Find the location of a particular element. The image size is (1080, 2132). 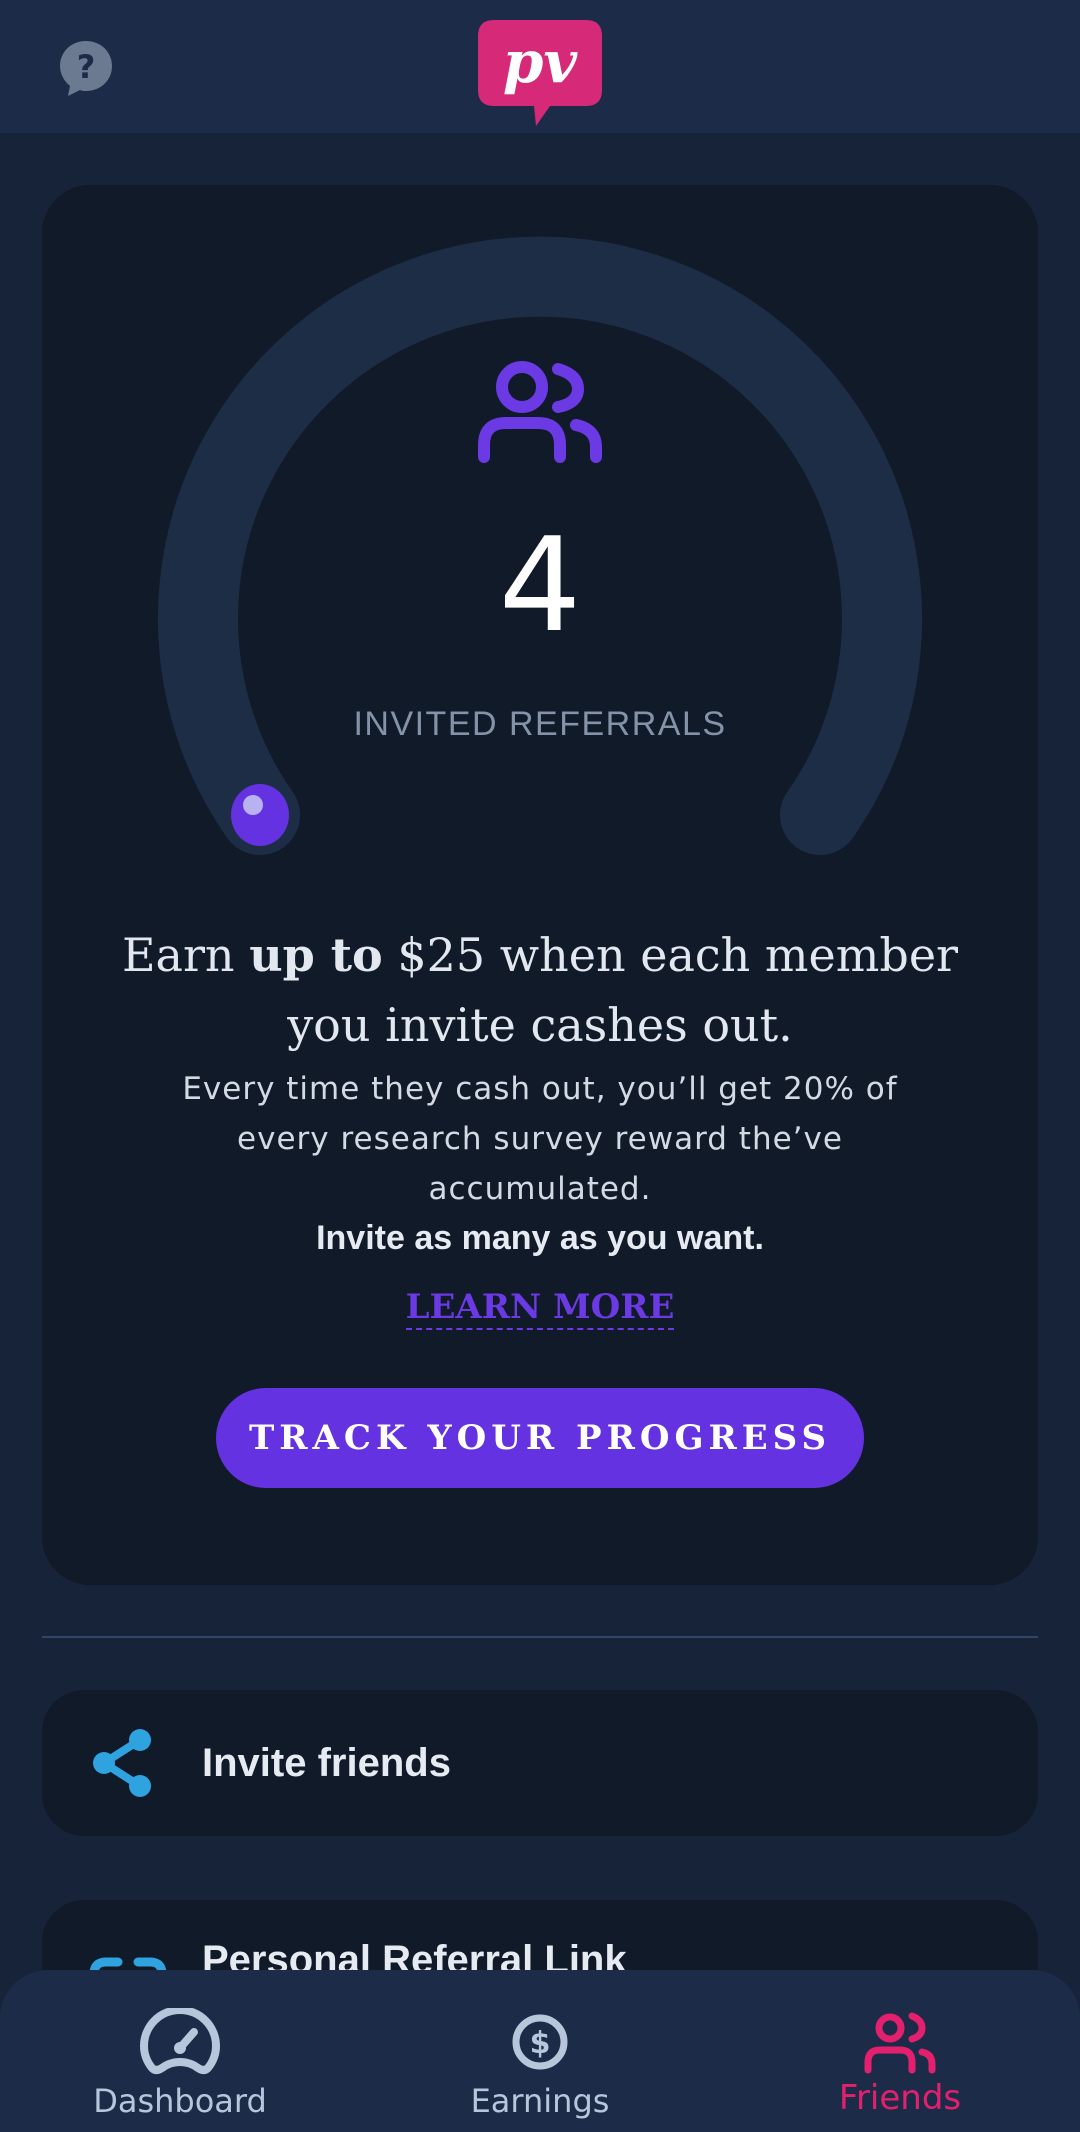

promo-description-bold: Invite as many as you want. is located at coordinates (540, 1238).